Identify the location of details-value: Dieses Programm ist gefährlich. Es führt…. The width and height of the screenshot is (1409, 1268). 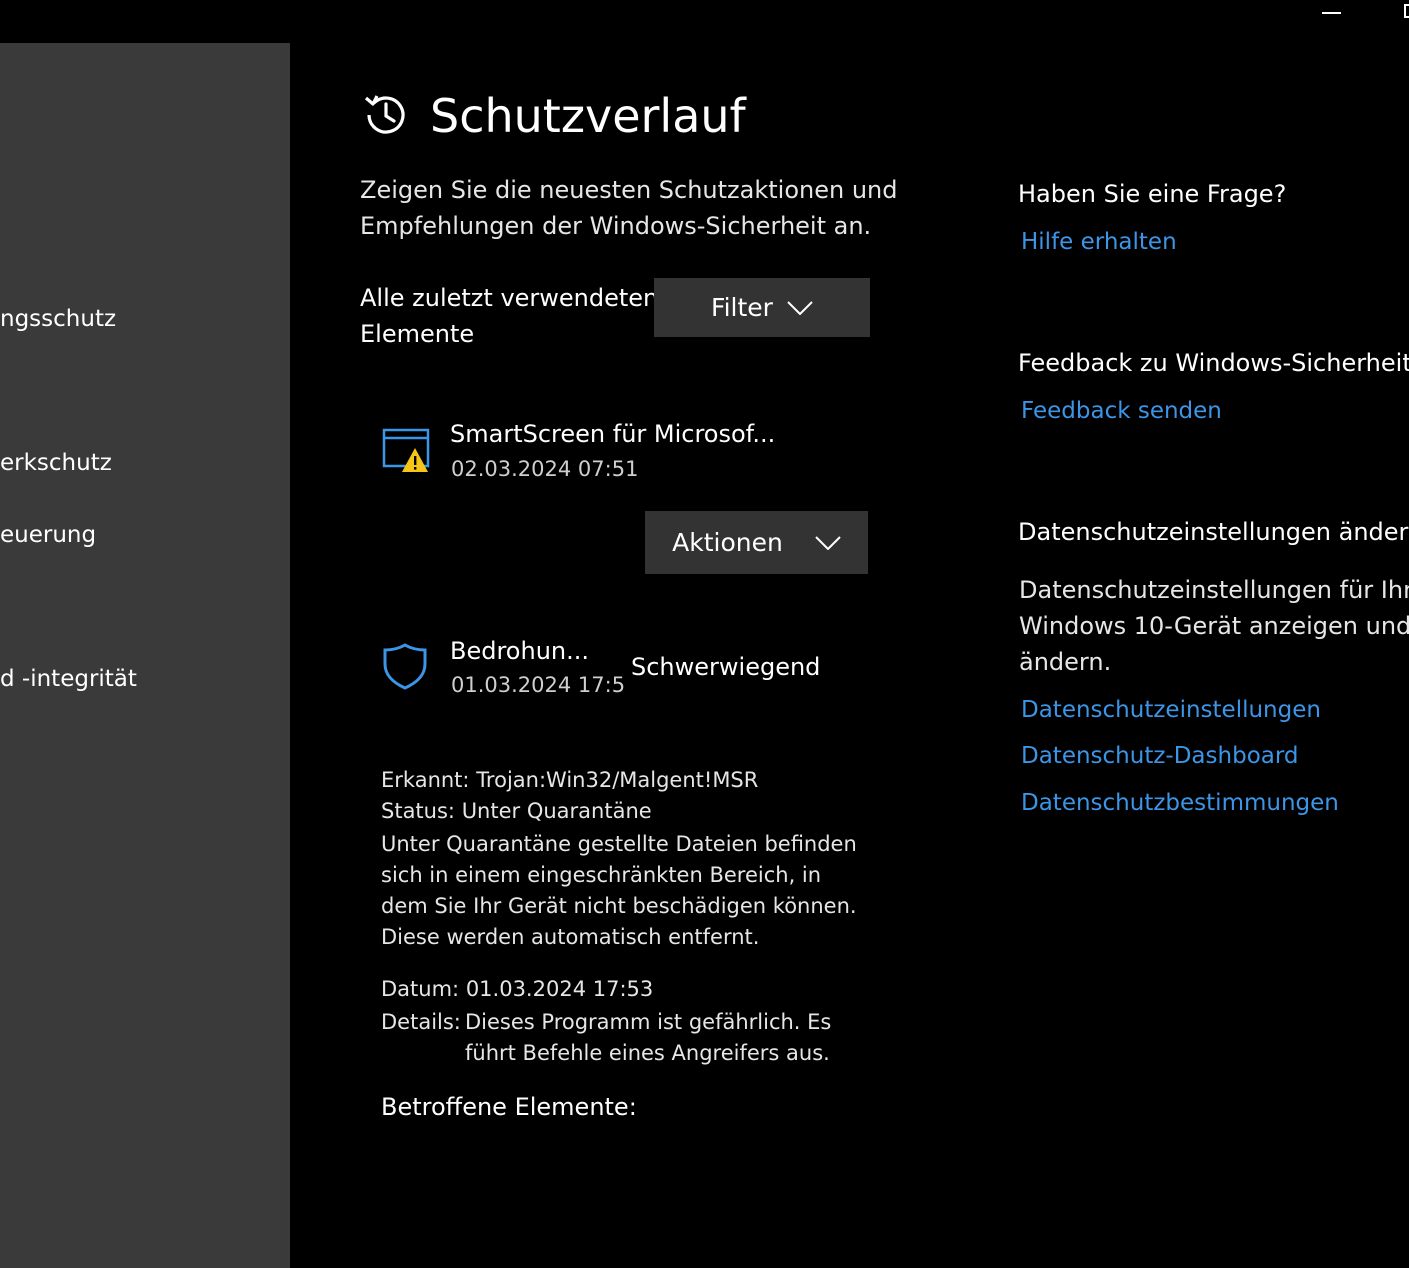
(648, 1037).